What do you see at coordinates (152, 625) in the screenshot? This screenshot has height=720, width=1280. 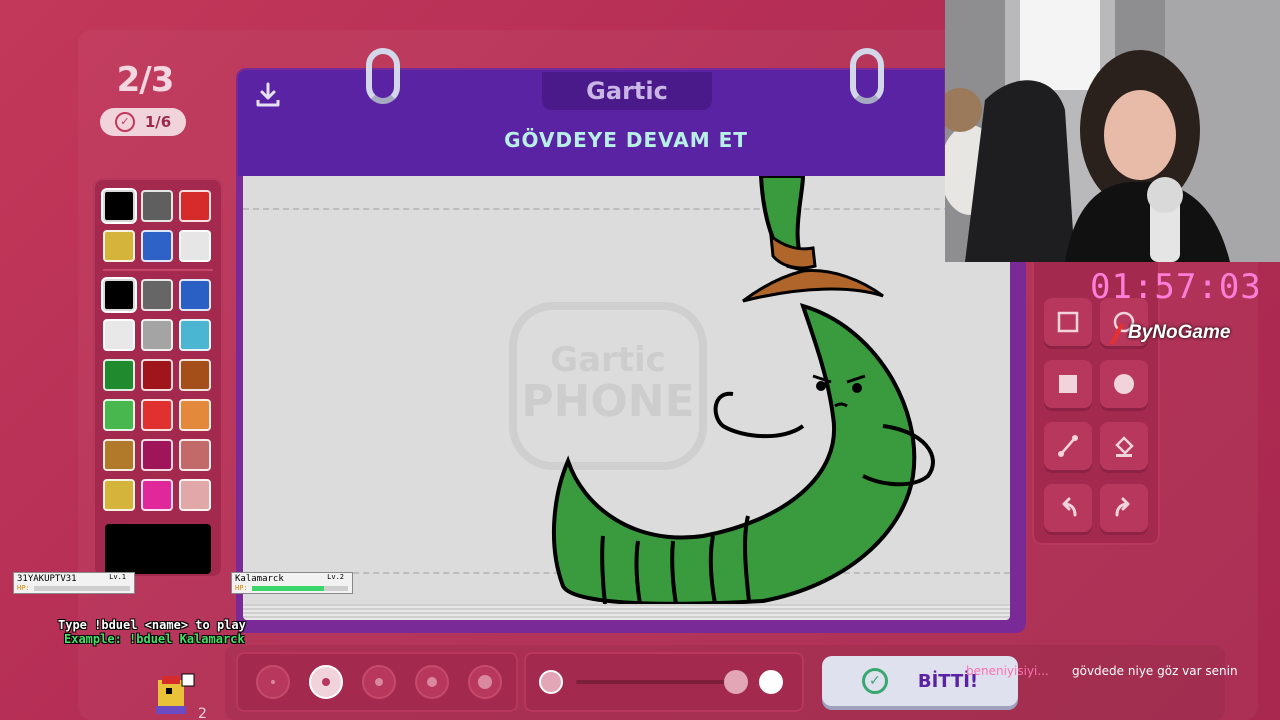 I see `duel-instruction-line: Type !bduel <name> to play` at bounding box center [152, 625].